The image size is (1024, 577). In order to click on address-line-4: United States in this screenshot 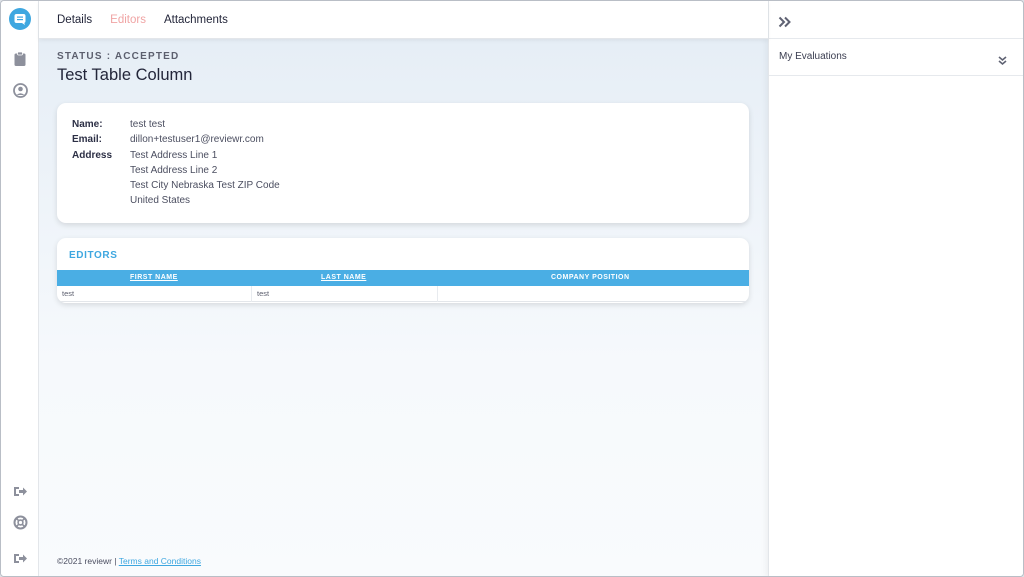, I will do `click(160, 200)`.